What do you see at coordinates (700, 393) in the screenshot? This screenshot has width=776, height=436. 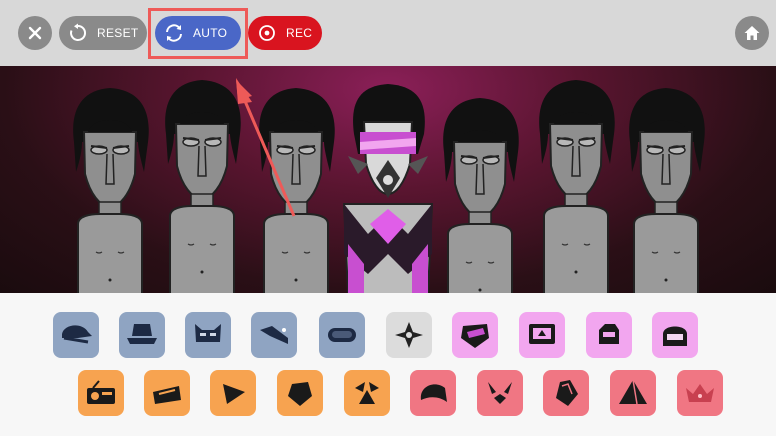 I see `crown-icon` at bounding box center [700, 393].